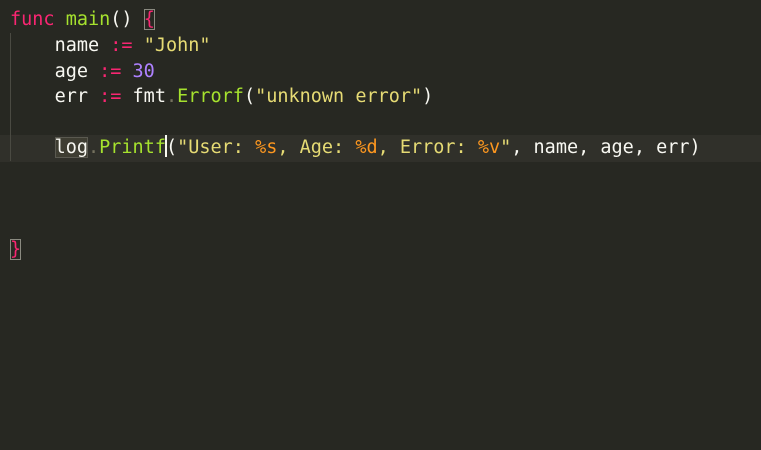  I want to click on code-line-4: err := fmt.Errorf("unknown error"), so click(222, 97).